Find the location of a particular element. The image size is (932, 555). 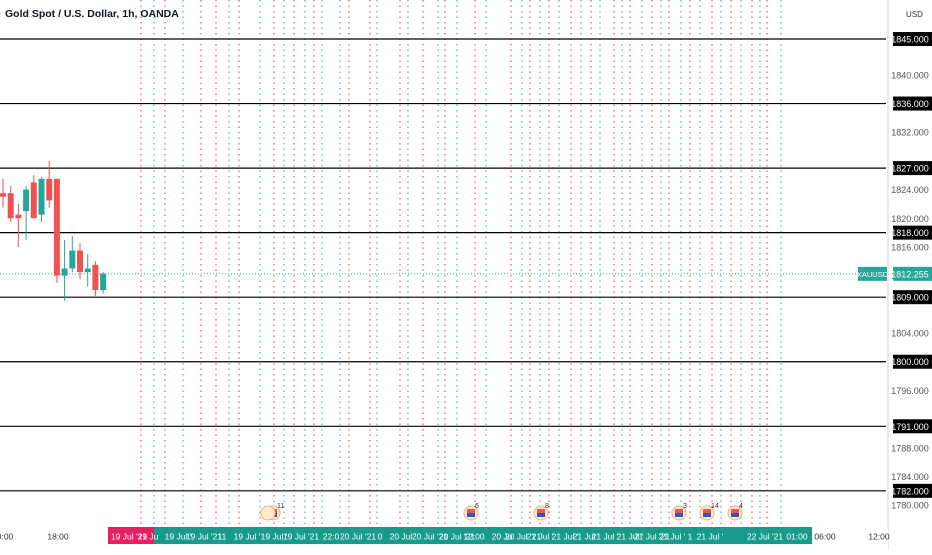

economic-event-marker: 8 is located at coordinates (541, 512).